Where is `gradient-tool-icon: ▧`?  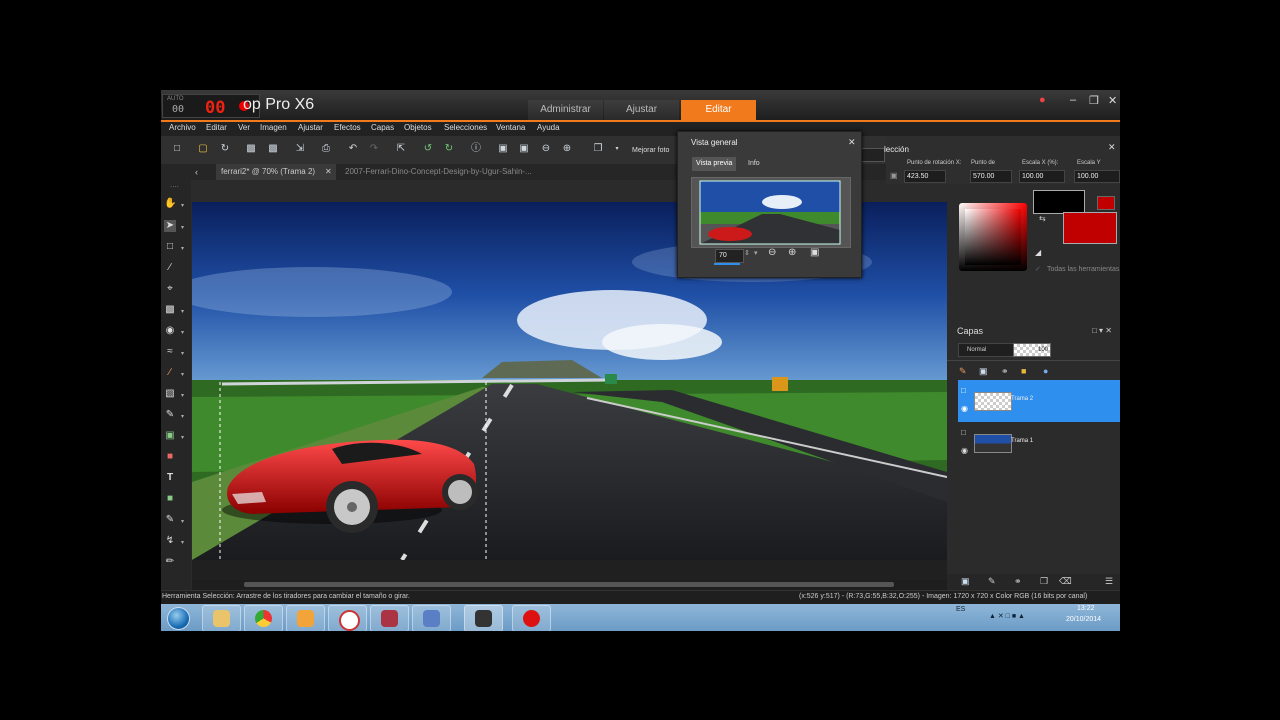
gradient-tool-icon: ▧ is located at coordinates (170, 394).